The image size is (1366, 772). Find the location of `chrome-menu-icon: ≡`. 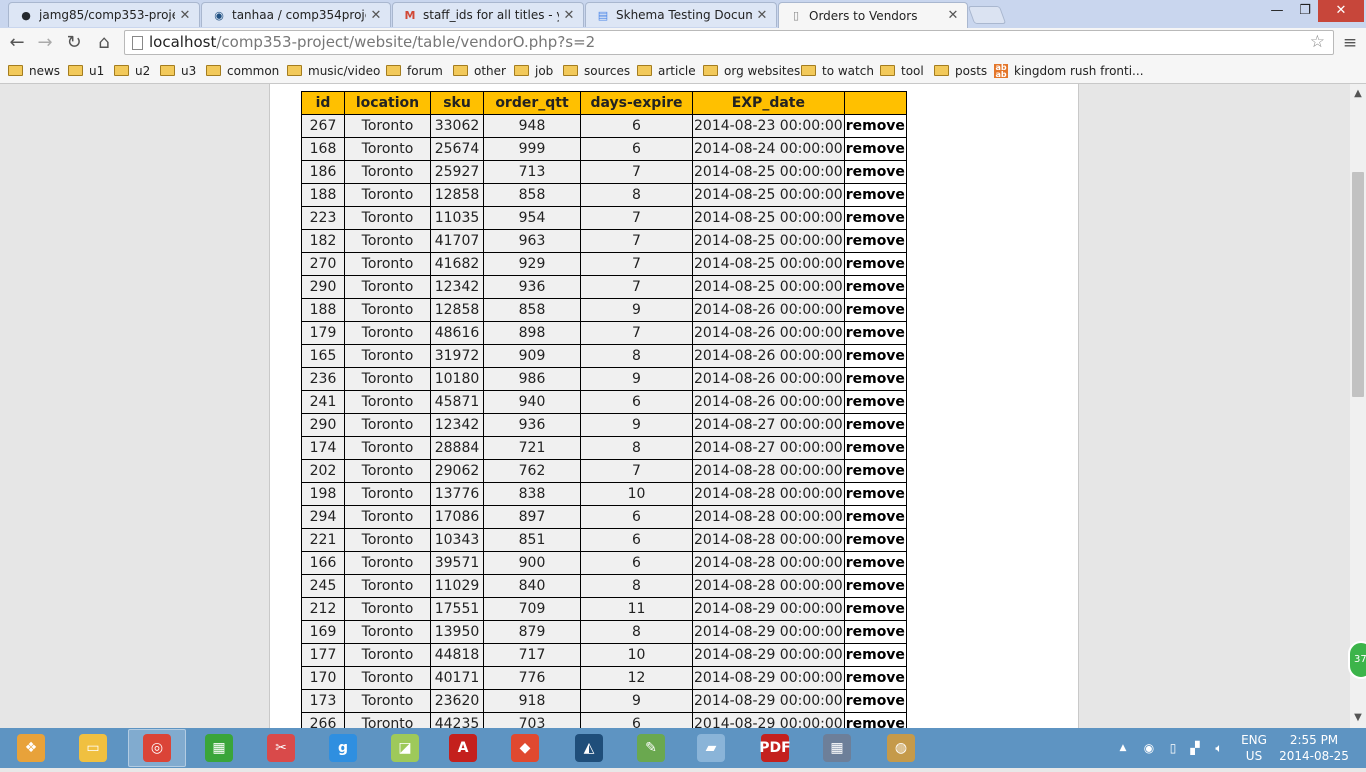

chrome-menu-icon: ≡ is located at coordinates (1350, 43).